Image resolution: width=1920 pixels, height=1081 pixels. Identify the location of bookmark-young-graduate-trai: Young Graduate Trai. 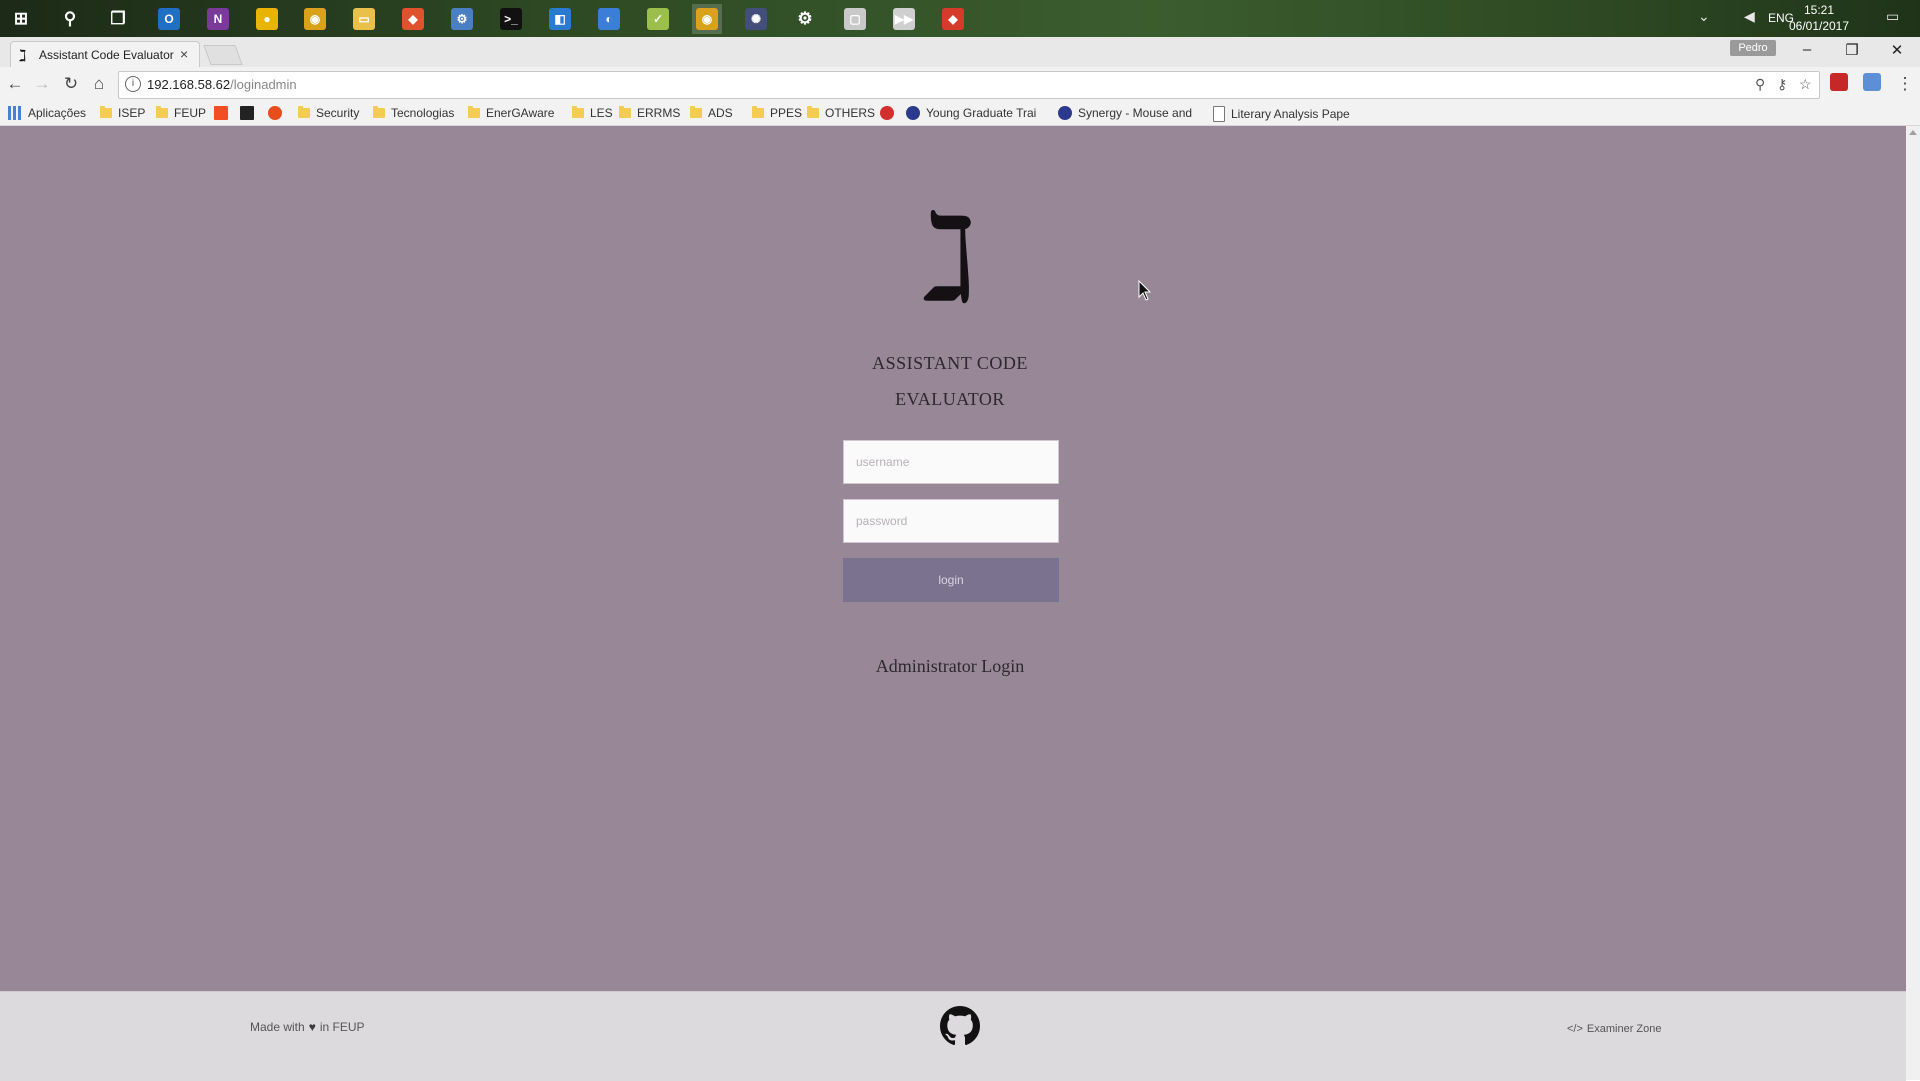
(971, 113).